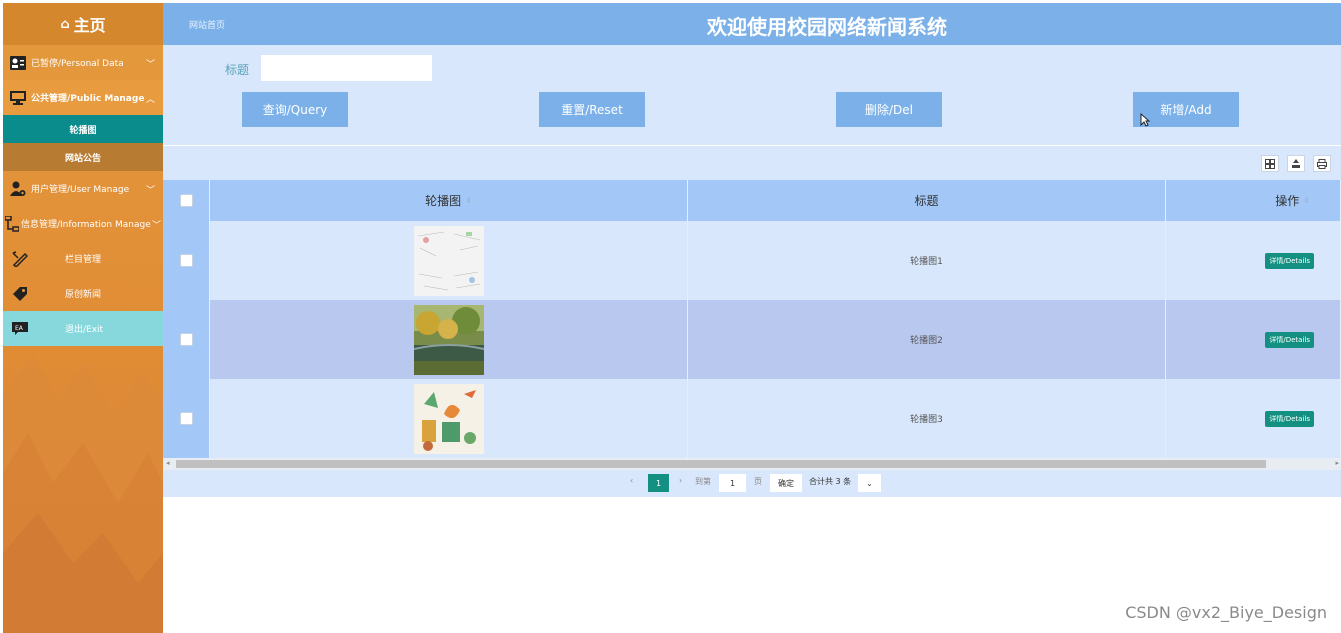 This screenshot has width=1341, height=633. Describe the element at coordinates (927, 339) in the screenshot. I see `title-cell: 轮播图2` at that location.